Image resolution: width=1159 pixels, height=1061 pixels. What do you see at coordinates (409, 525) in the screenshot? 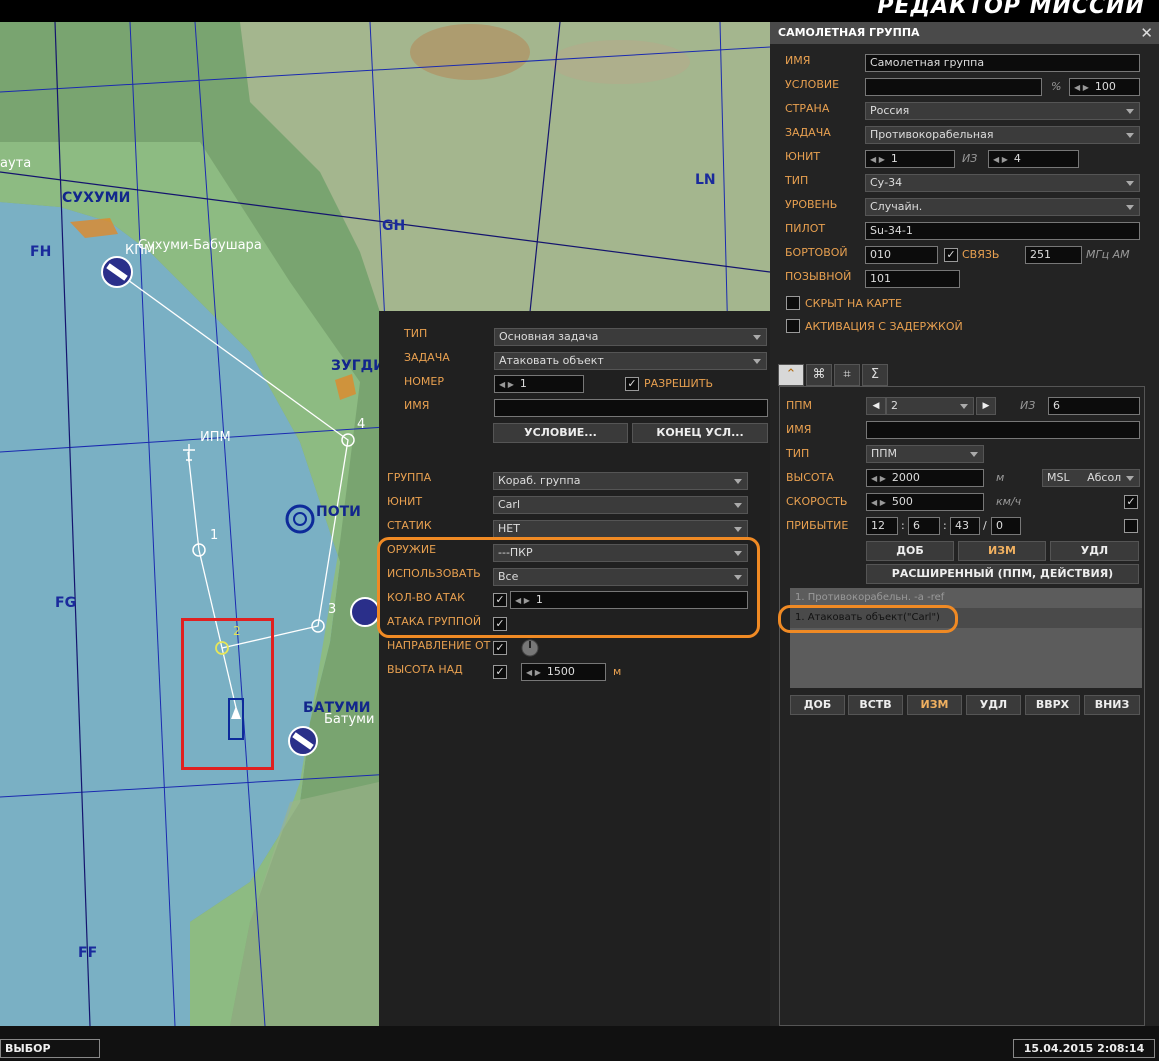
I see `static-label: СТАТИК` at bounding box center [409, 525].